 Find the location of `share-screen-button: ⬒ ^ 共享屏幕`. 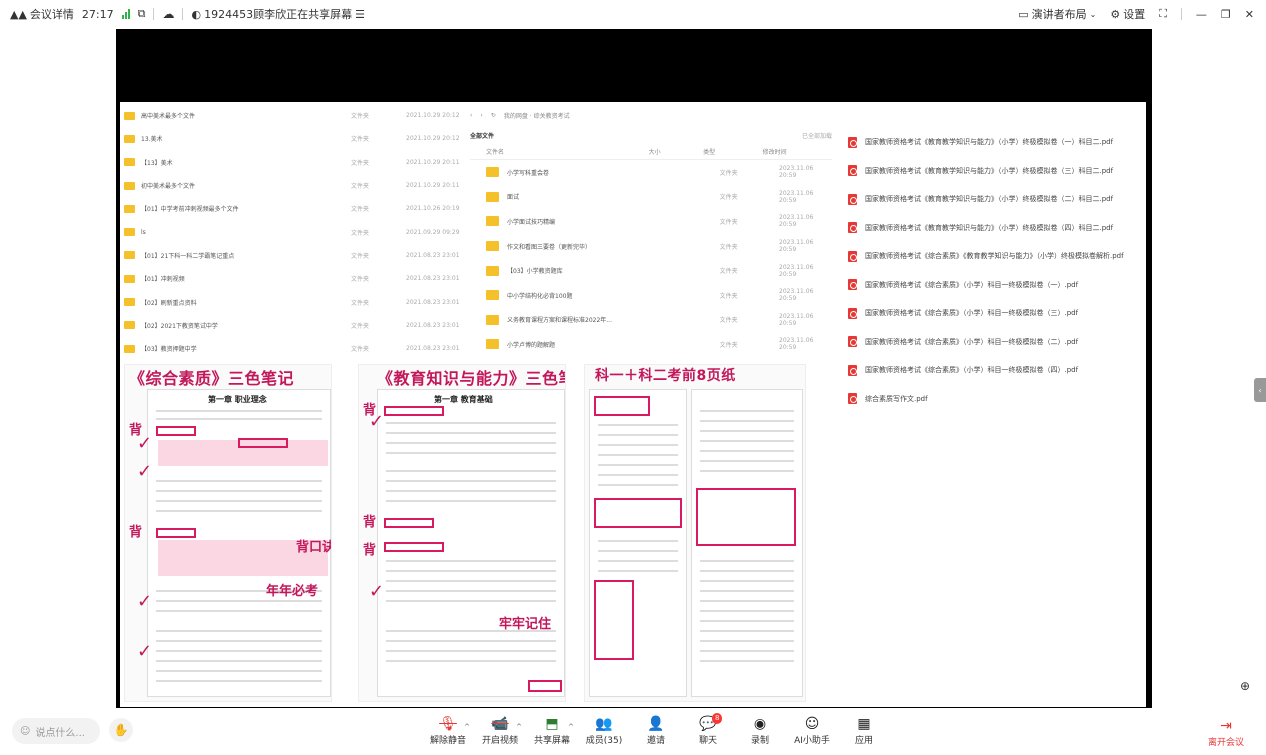

share-screen-button: ⬒ ^ 共享屏幕 is located at coordinates (552, 730).